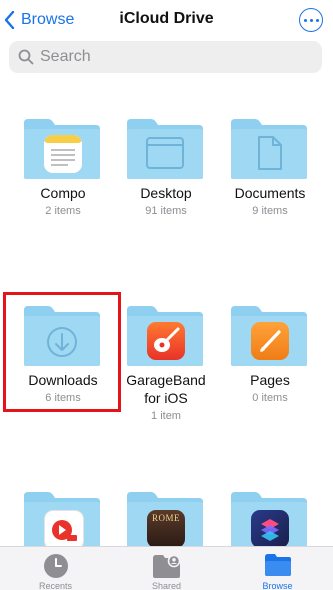 The width and height of the screenshot is (333, 590). What do you see at coordinates (55, 585) in the screenshot?
I see `tab-label: Recents` at bounding box center [55, 585].